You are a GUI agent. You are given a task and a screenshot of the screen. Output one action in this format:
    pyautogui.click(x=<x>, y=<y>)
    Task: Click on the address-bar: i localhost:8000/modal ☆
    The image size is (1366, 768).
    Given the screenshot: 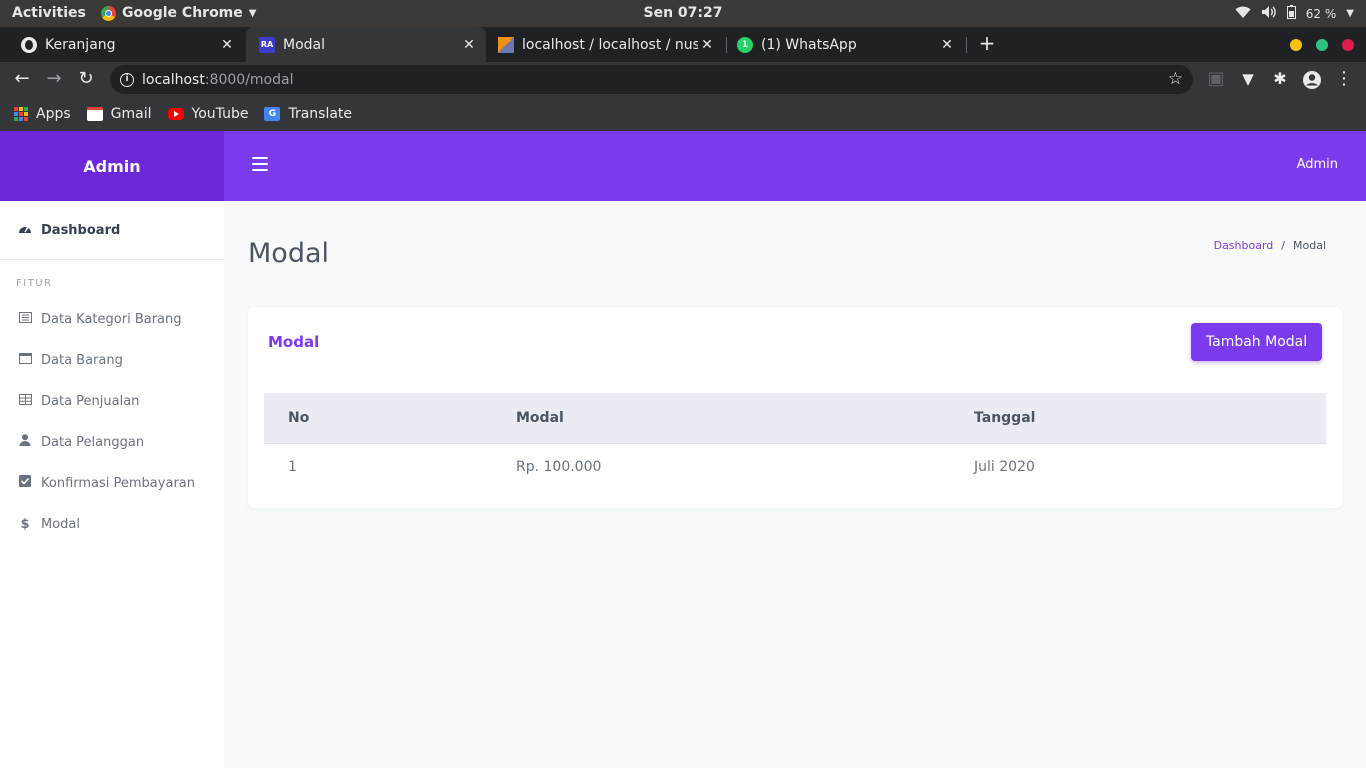 What is the action you would take?
    pyautogui.click(x=651, y=79)
    